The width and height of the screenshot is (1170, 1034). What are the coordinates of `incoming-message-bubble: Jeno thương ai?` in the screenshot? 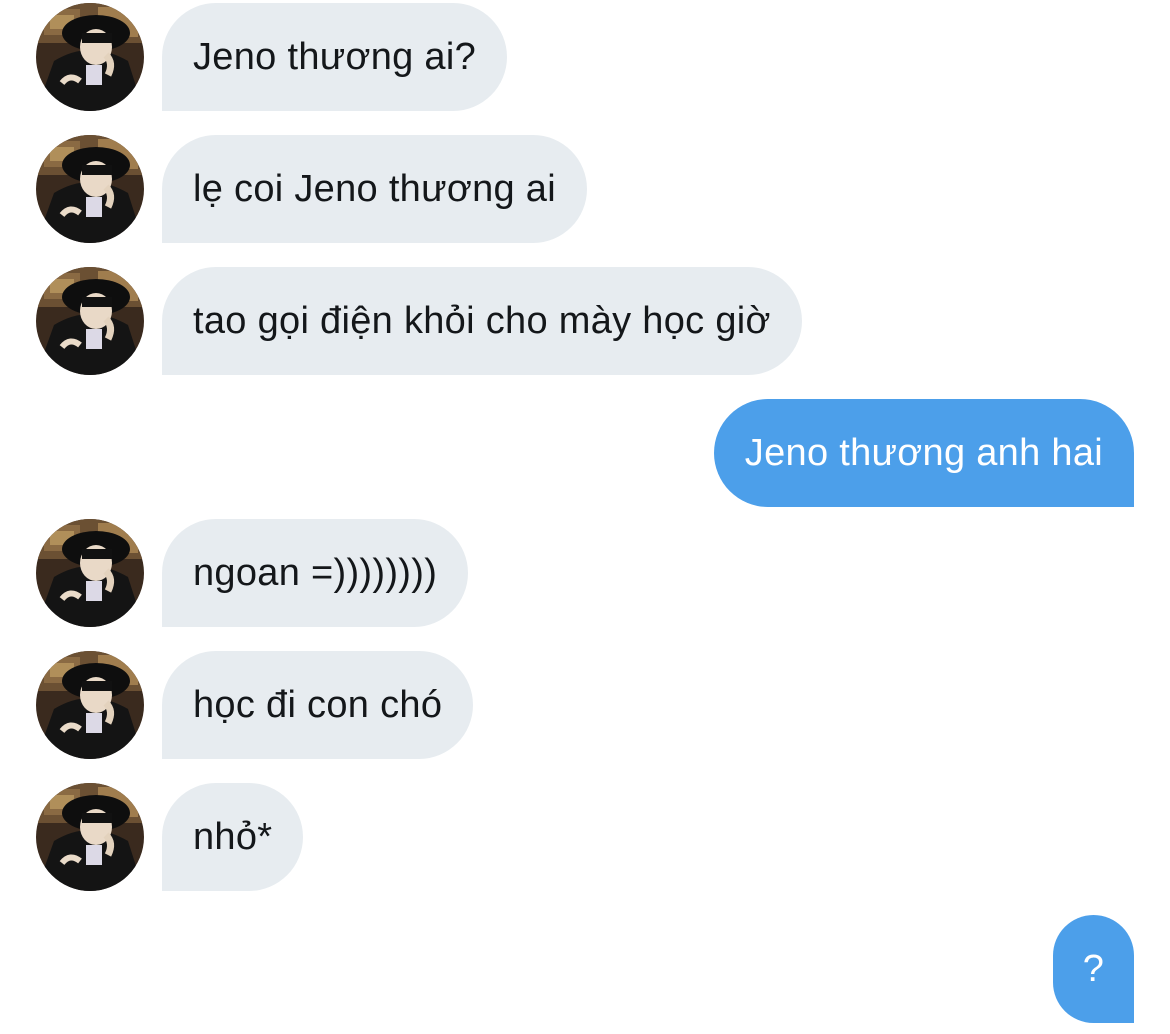 It's located at (335, 57).